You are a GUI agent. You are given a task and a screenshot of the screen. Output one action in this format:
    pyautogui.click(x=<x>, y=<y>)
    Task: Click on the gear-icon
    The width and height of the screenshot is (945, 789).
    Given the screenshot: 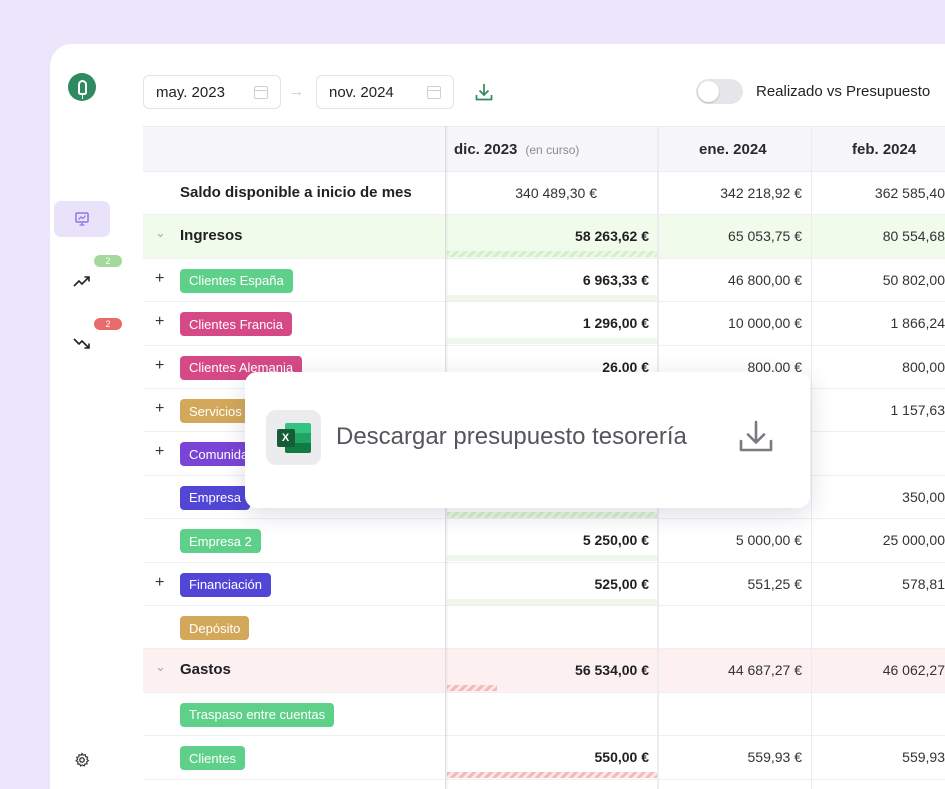 What is the action you would take?
    pyautogui.click(x=82, y=759)
    